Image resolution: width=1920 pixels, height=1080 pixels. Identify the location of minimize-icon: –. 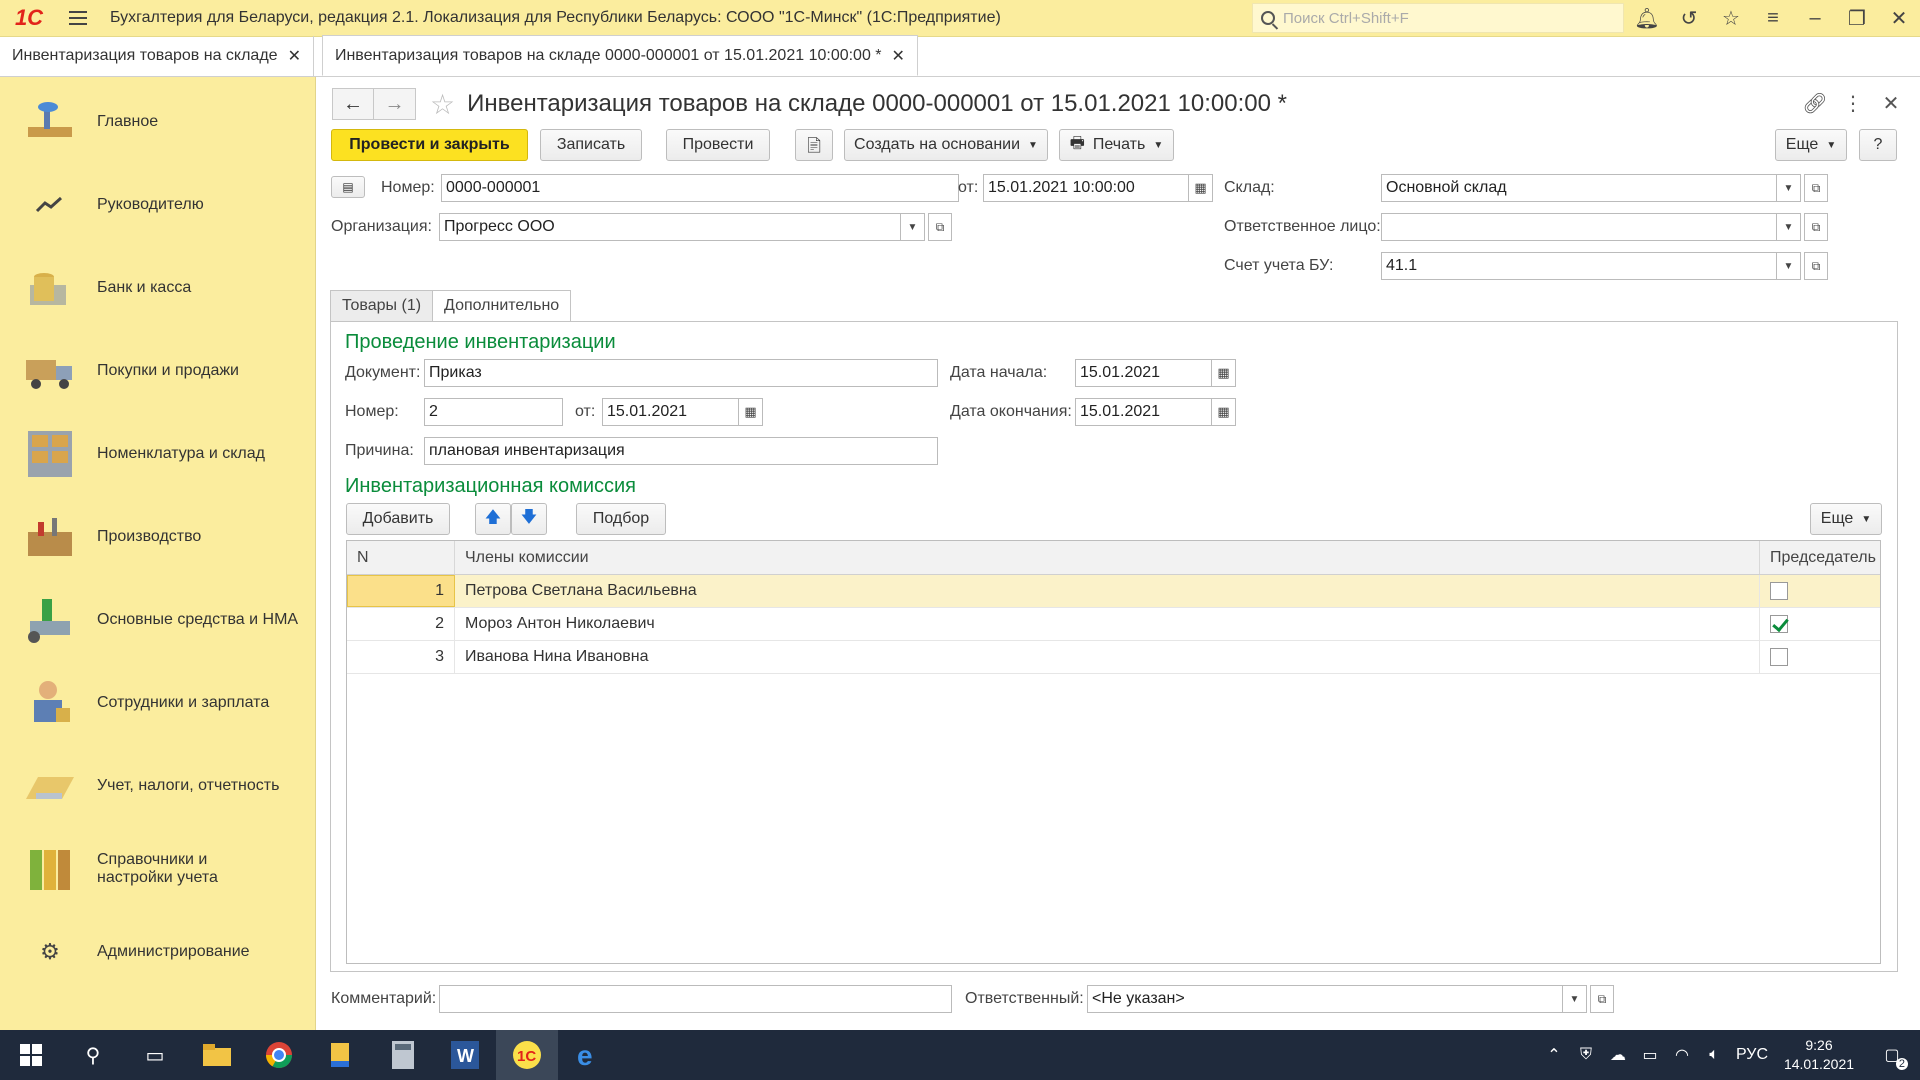
(1815, 18).